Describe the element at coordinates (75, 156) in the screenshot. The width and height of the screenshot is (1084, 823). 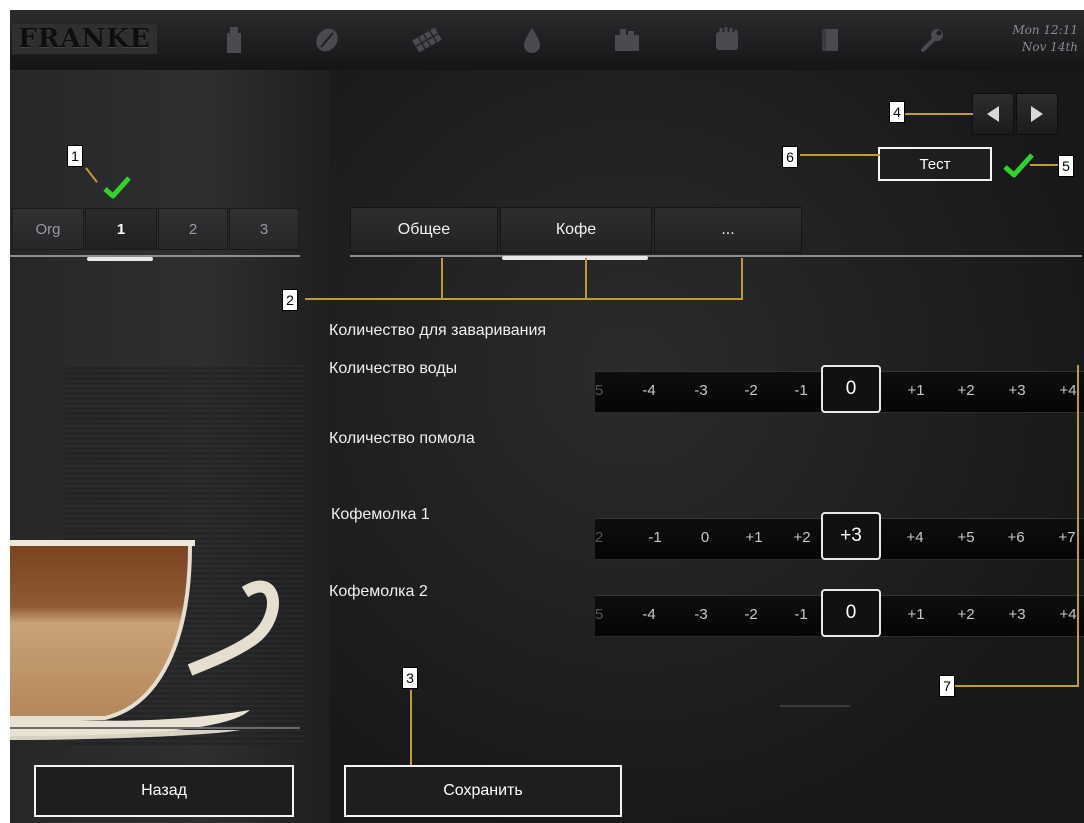
I see `callout-1: 1` at that location.